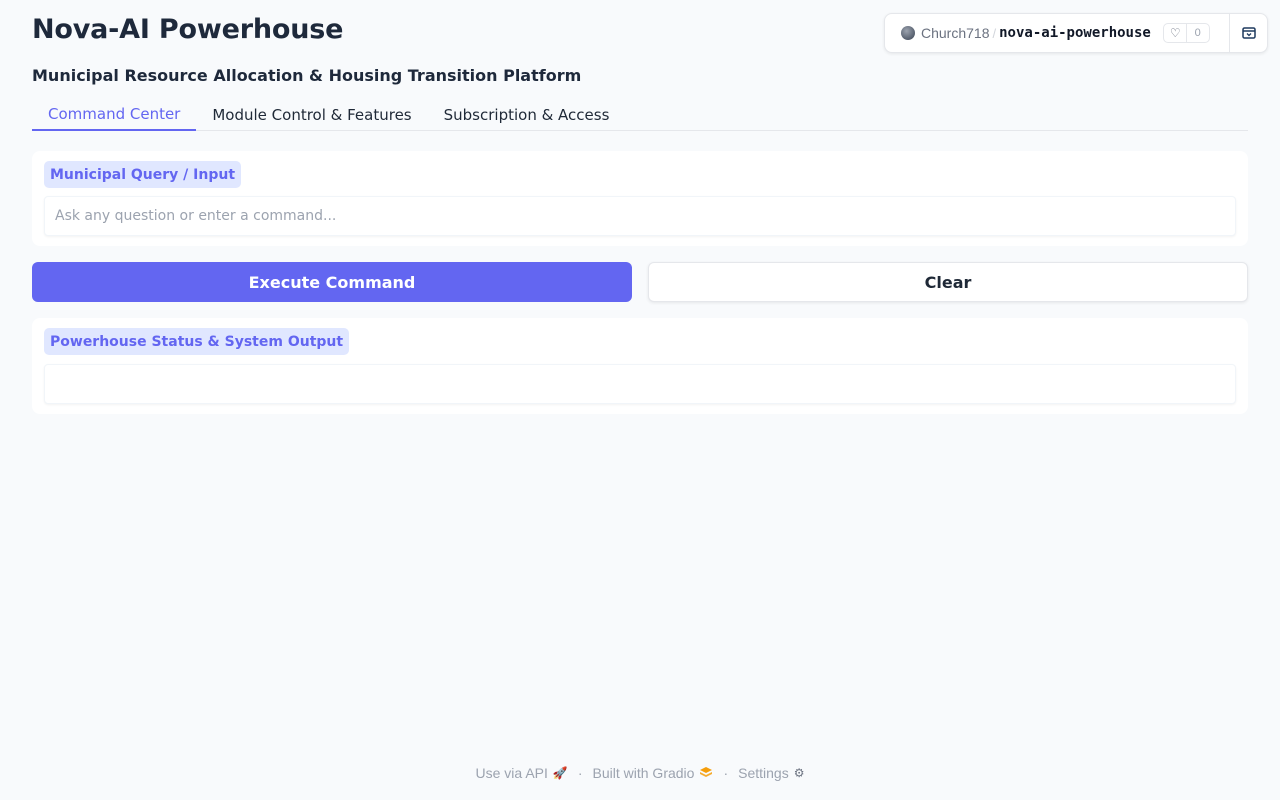  What do you see at coordinates (197, 341) in the screenshot?
I see `output-label: Powerhouse Status & System Output` at bounding box center [197, 341].